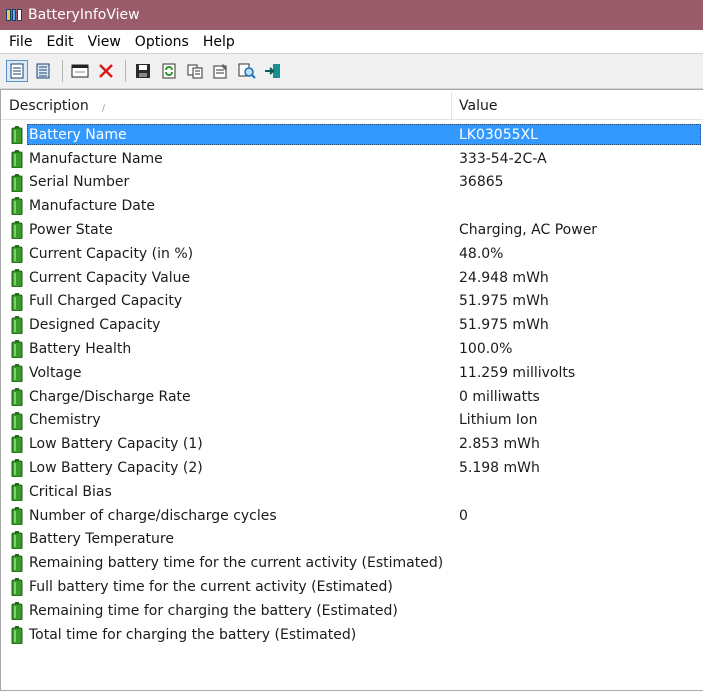 Image resolution: width=703 pixels, height=691 pixels. What do you see at coordinates (104, 42) in the screenshot?
I see `menu-view: View` at bounding box center [104, 42].